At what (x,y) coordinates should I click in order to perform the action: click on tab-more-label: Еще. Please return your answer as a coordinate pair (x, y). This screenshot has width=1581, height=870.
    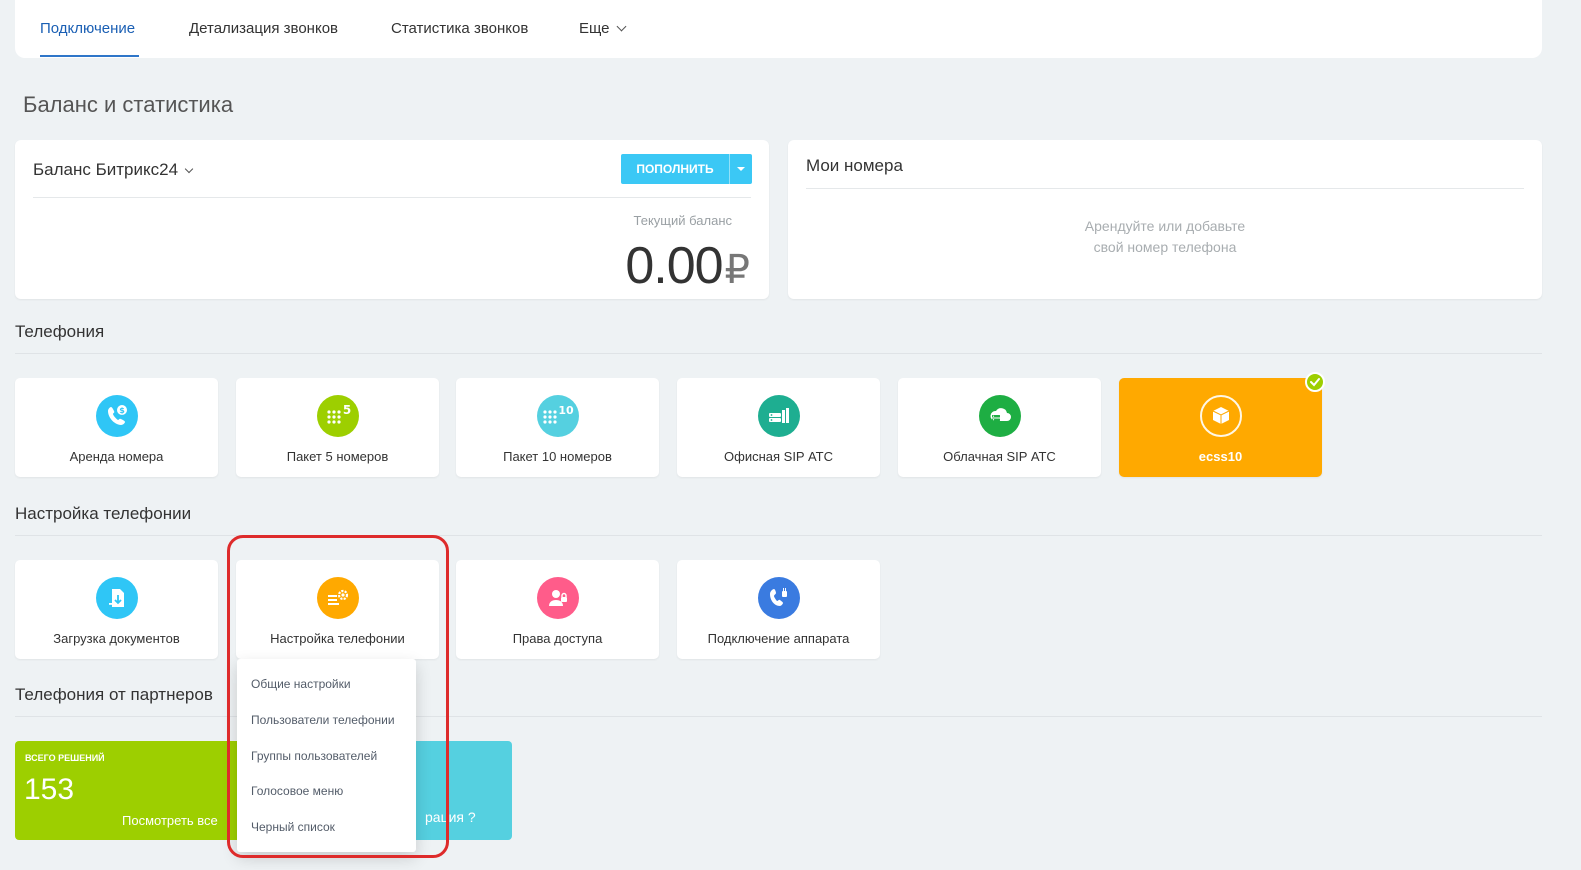
    Looking at the image, I should click on (594, 28).